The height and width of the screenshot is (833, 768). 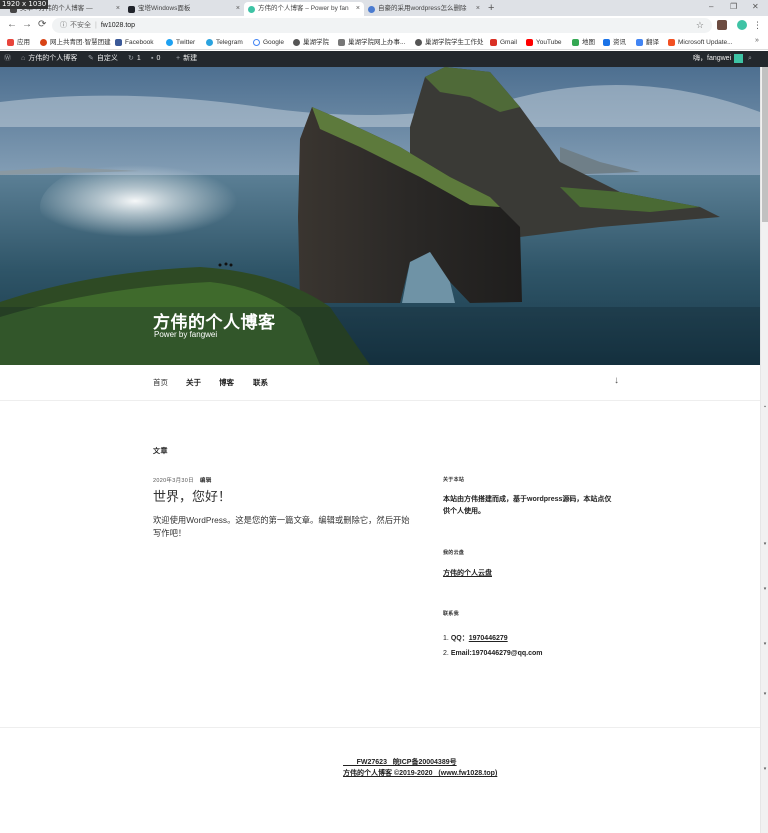 What do you see at coordinates (529, 42) in the screenshot?
I see `youtube-icon` at bounding box center [529, 42].